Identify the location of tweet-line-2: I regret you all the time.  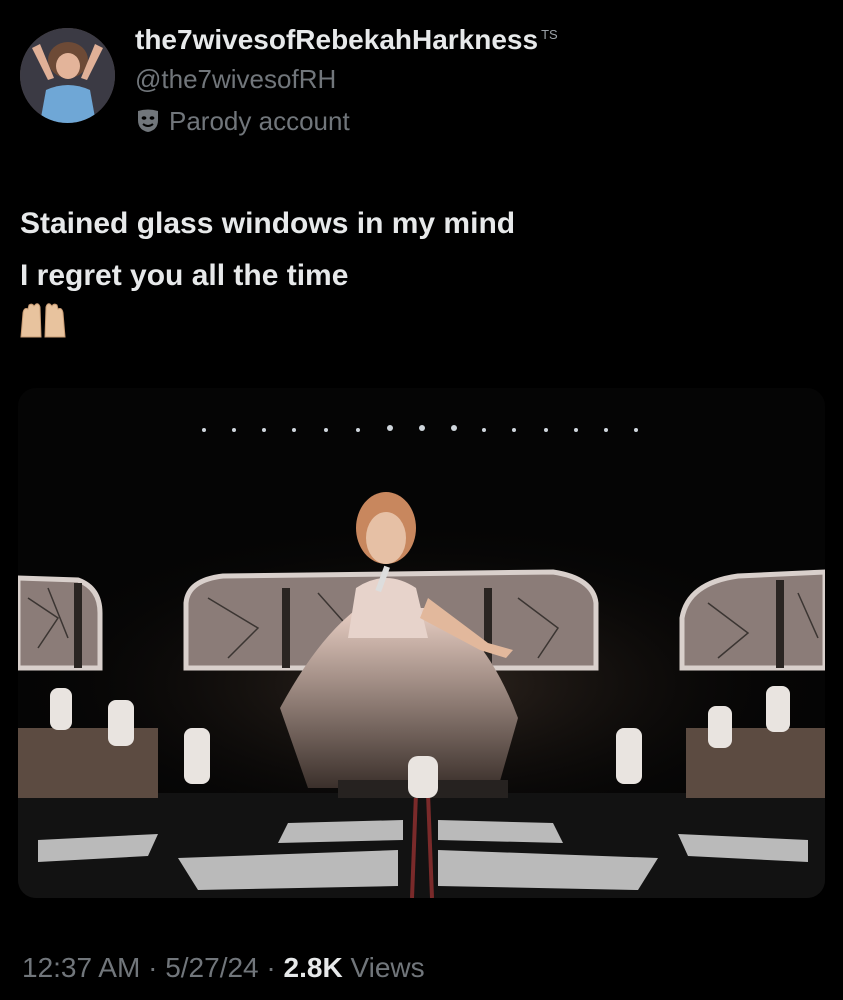
(184, 275).